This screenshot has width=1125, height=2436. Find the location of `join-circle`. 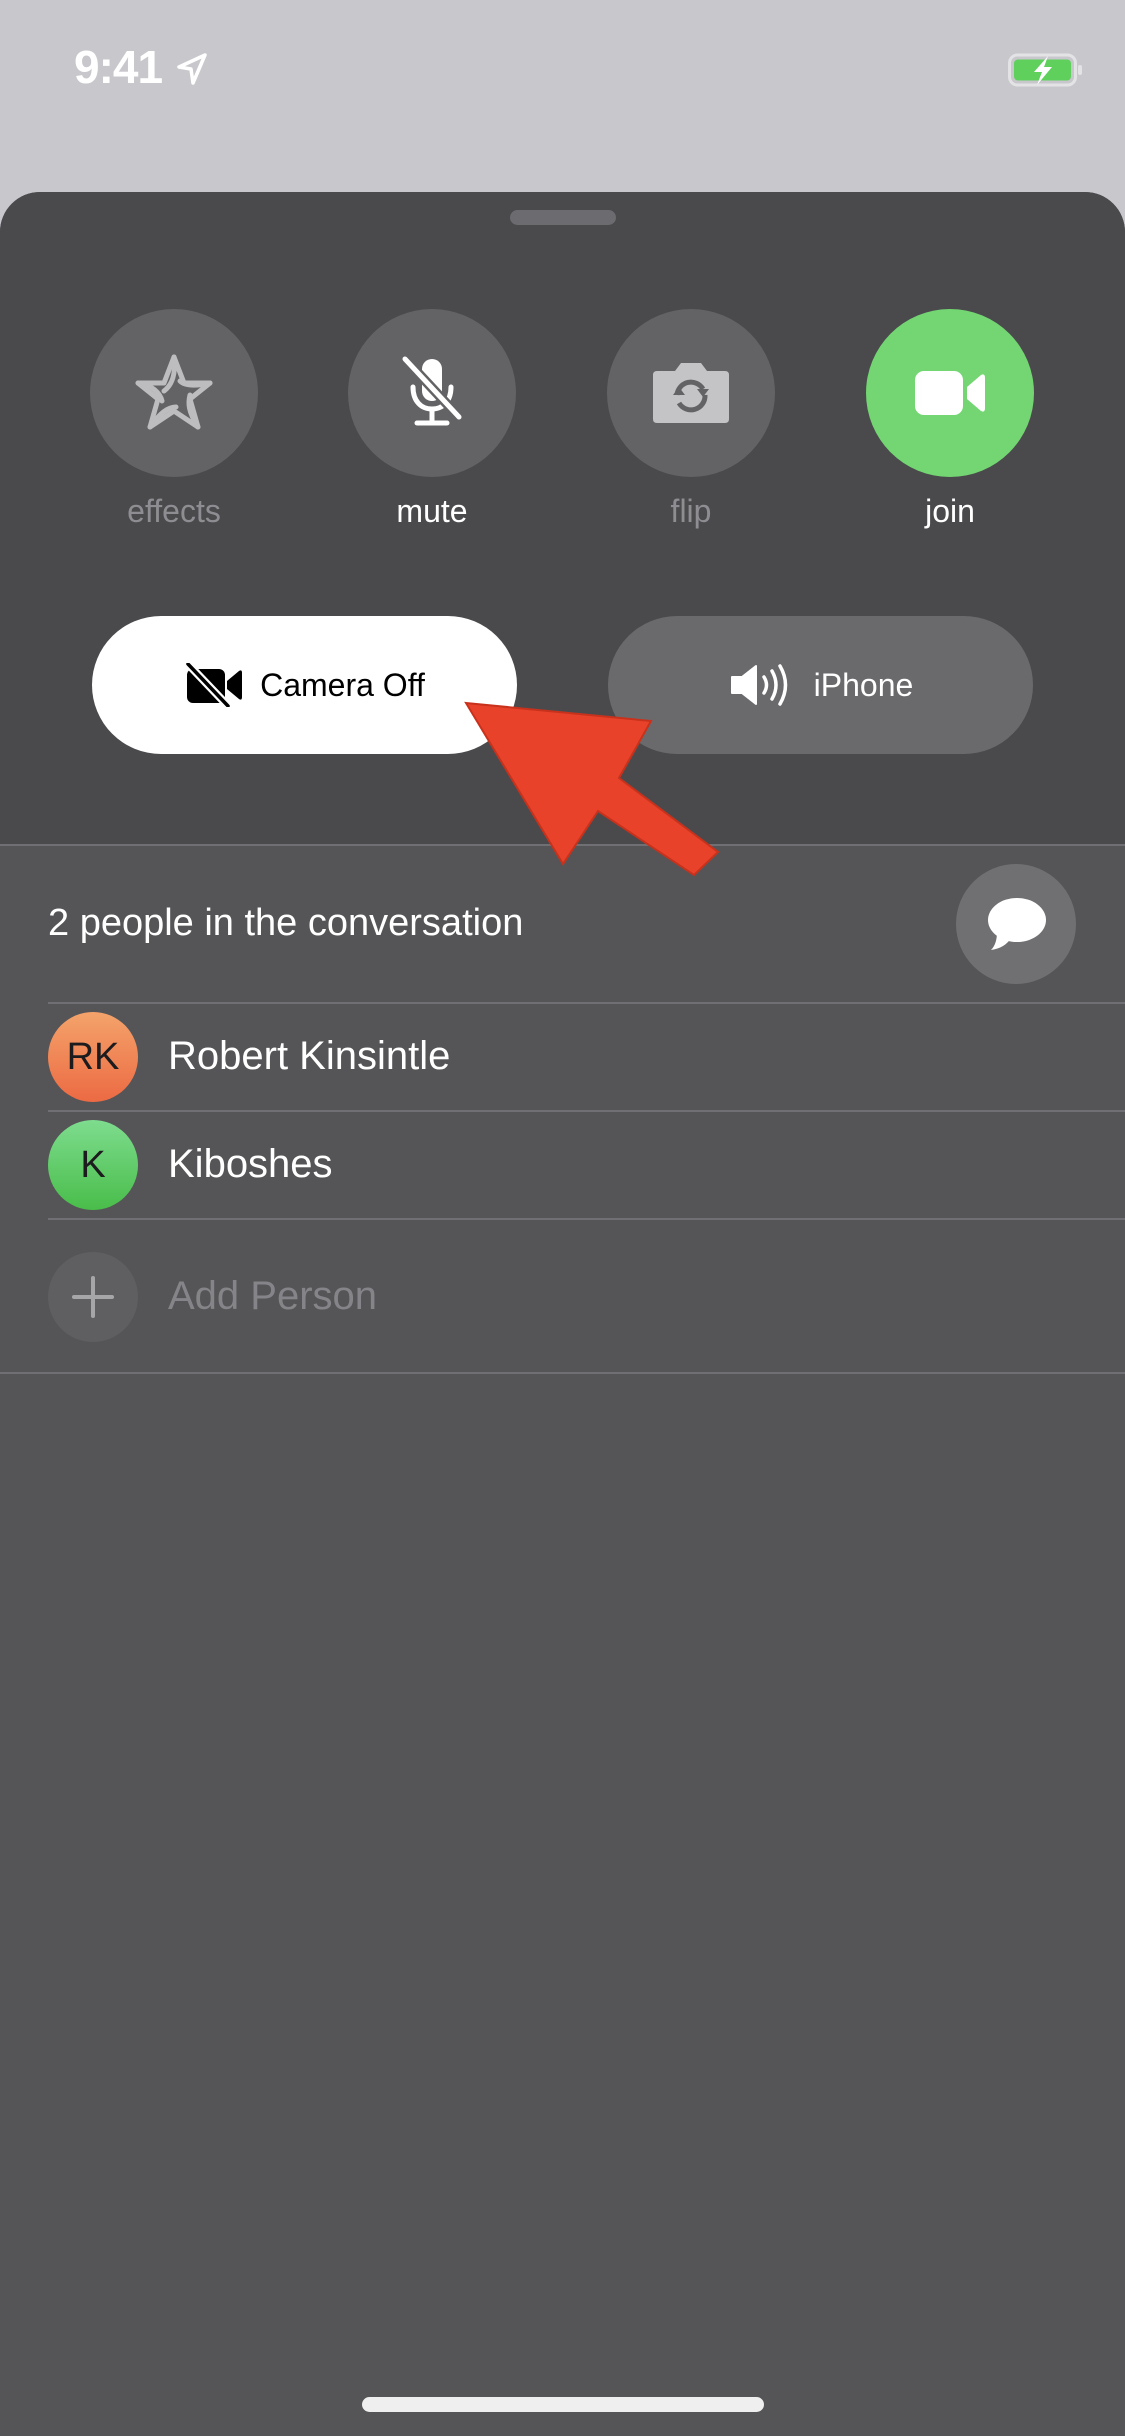

join-circle is located at coordinates (950, 393).